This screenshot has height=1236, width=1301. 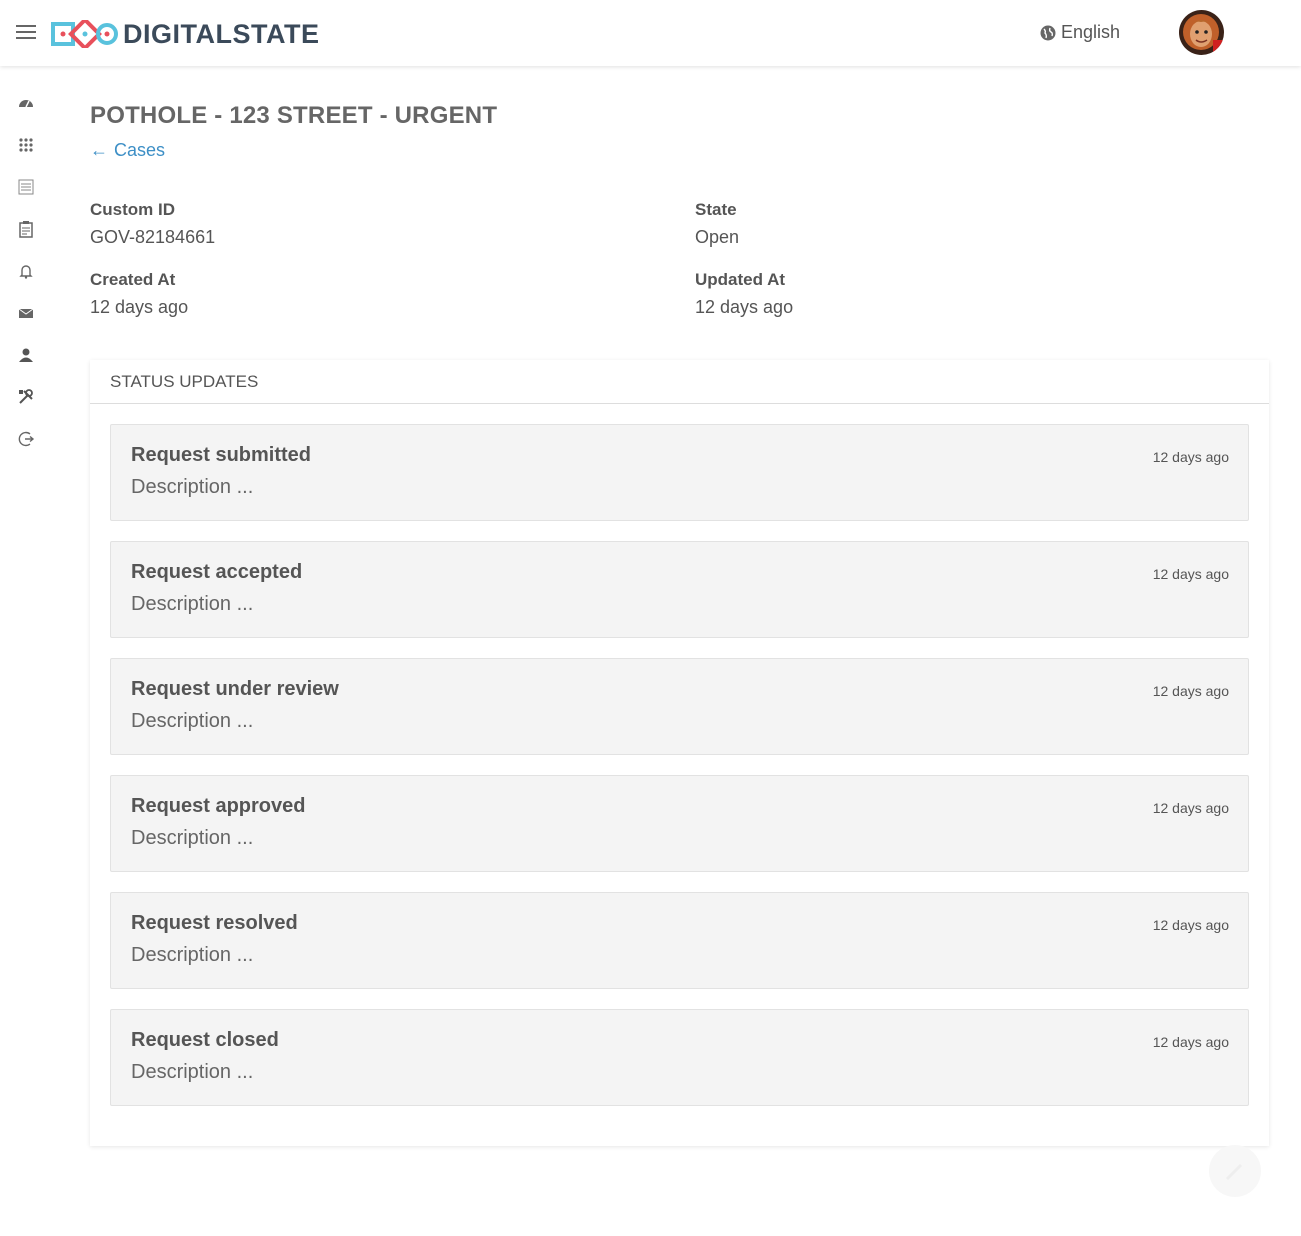 What do you see at coordinates (1091, 32) in the screenshot?
I see `language-label: English` at bounding box center [1091, 32].